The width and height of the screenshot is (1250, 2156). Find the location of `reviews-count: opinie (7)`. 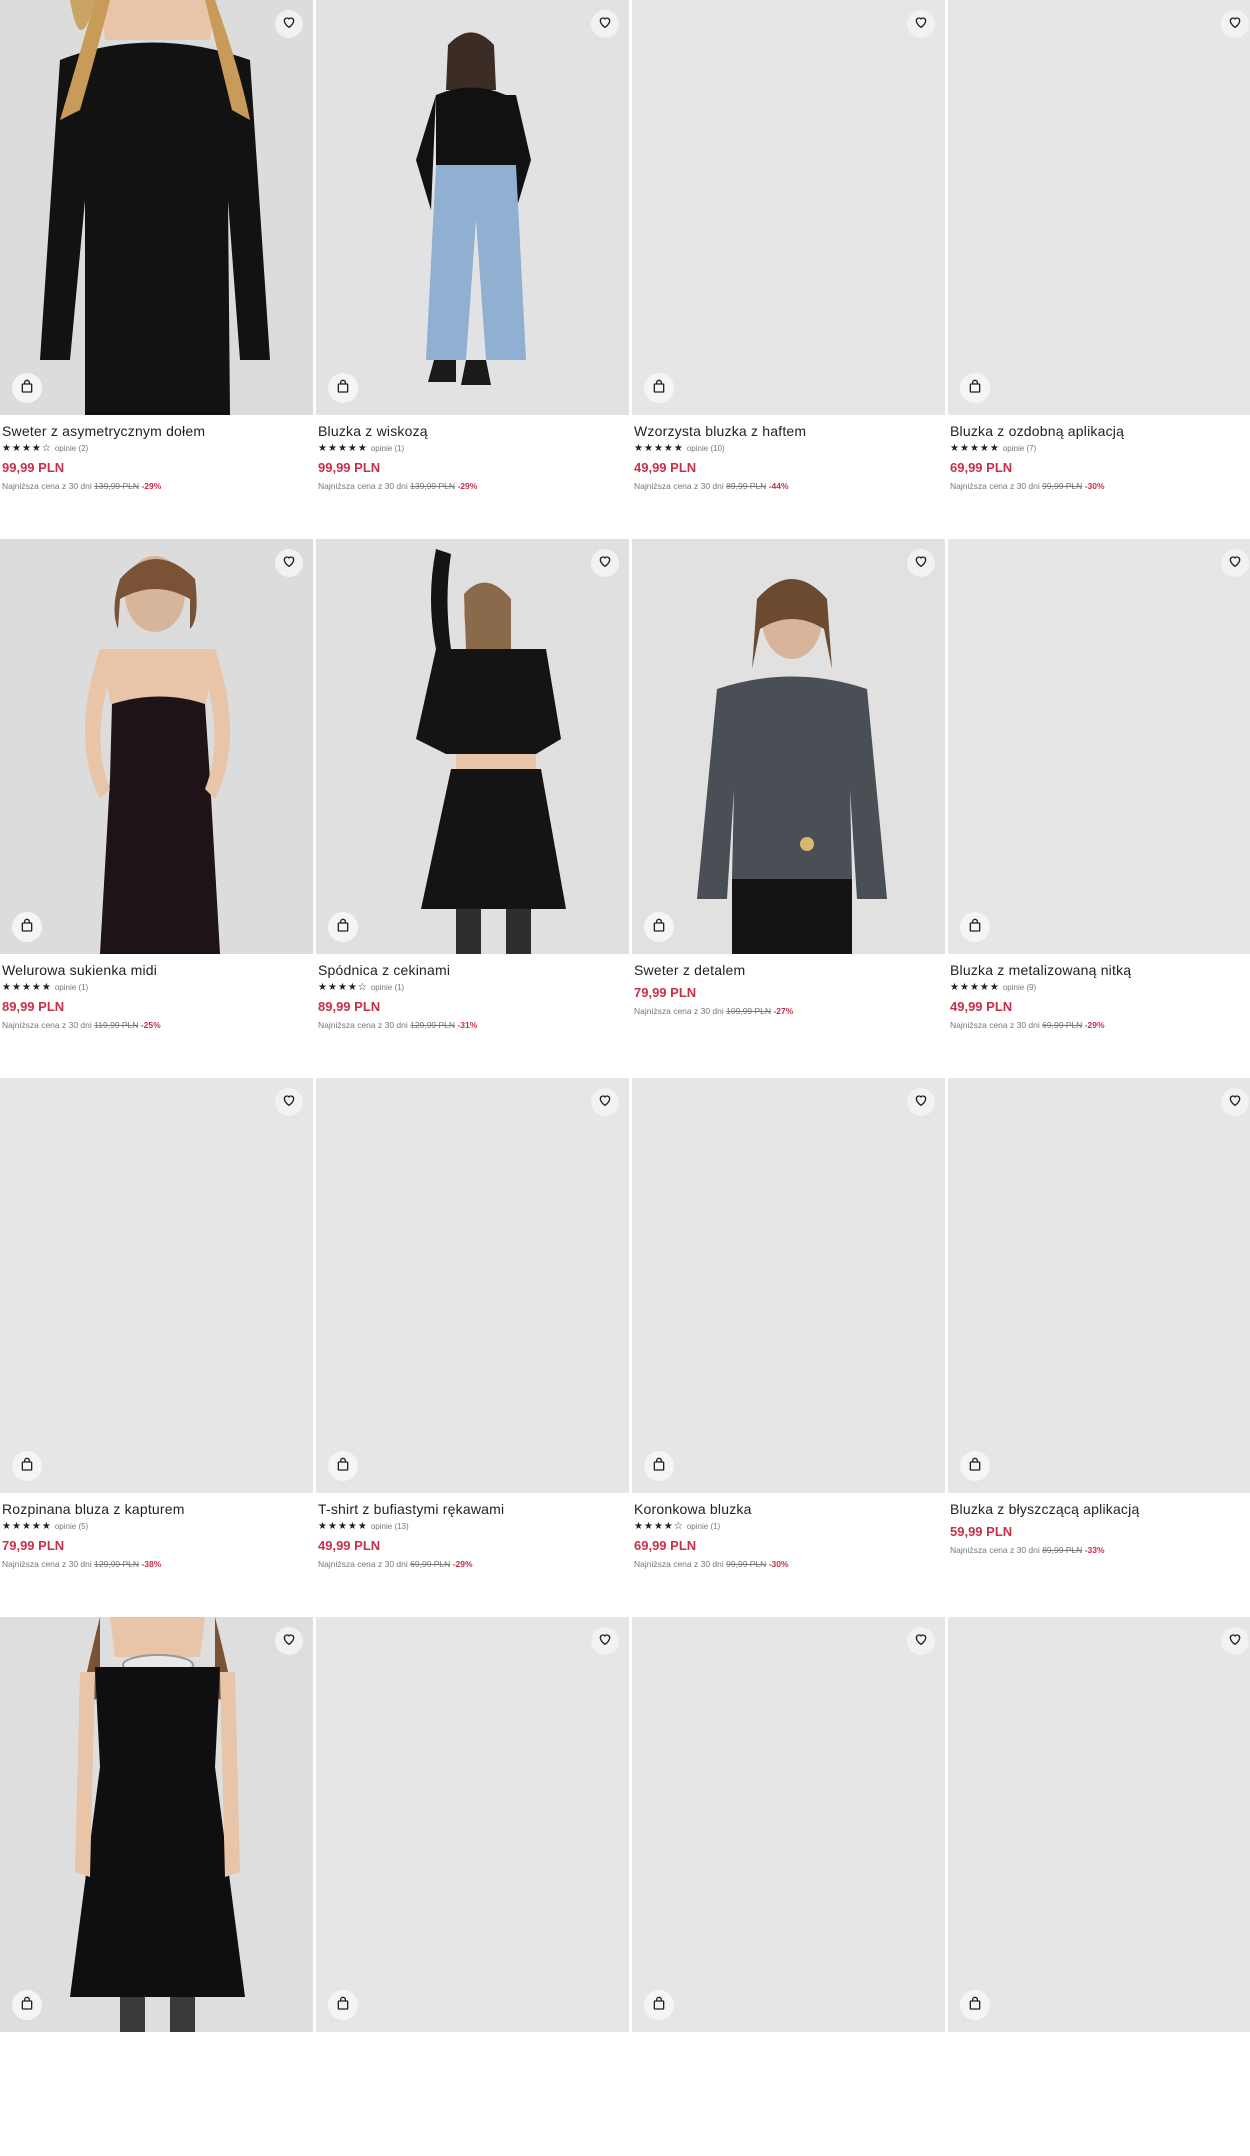

reviews-count: opinie (7) is located at coordinates (1019, 448).